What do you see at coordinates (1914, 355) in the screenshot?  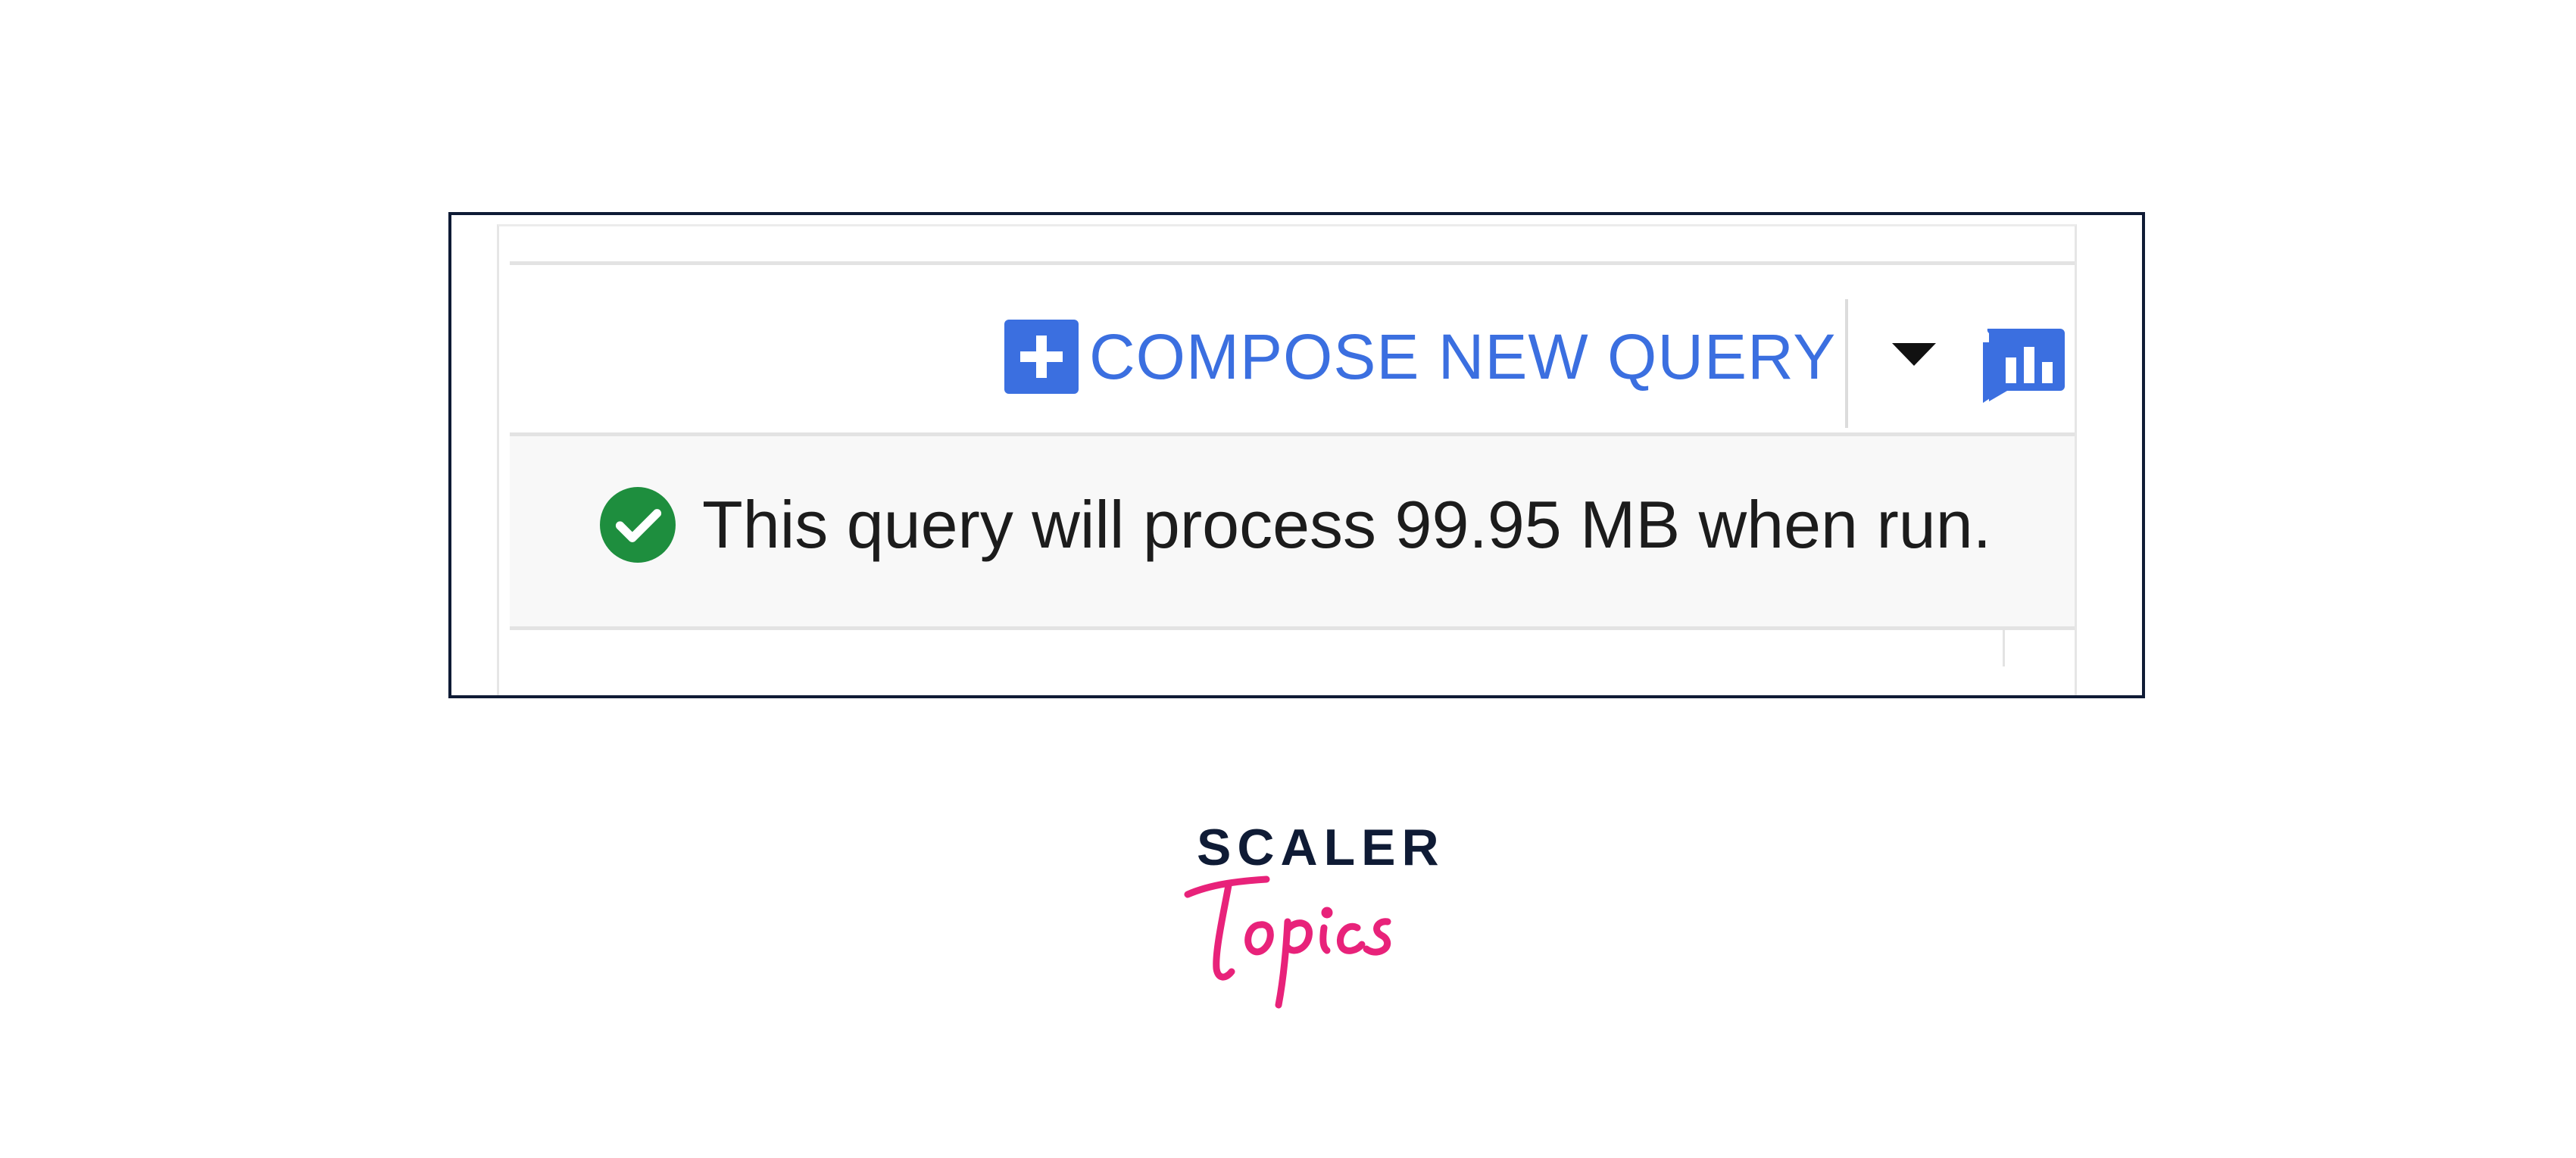 I see `caret-down-icon` at bounding box center [1914, 355].